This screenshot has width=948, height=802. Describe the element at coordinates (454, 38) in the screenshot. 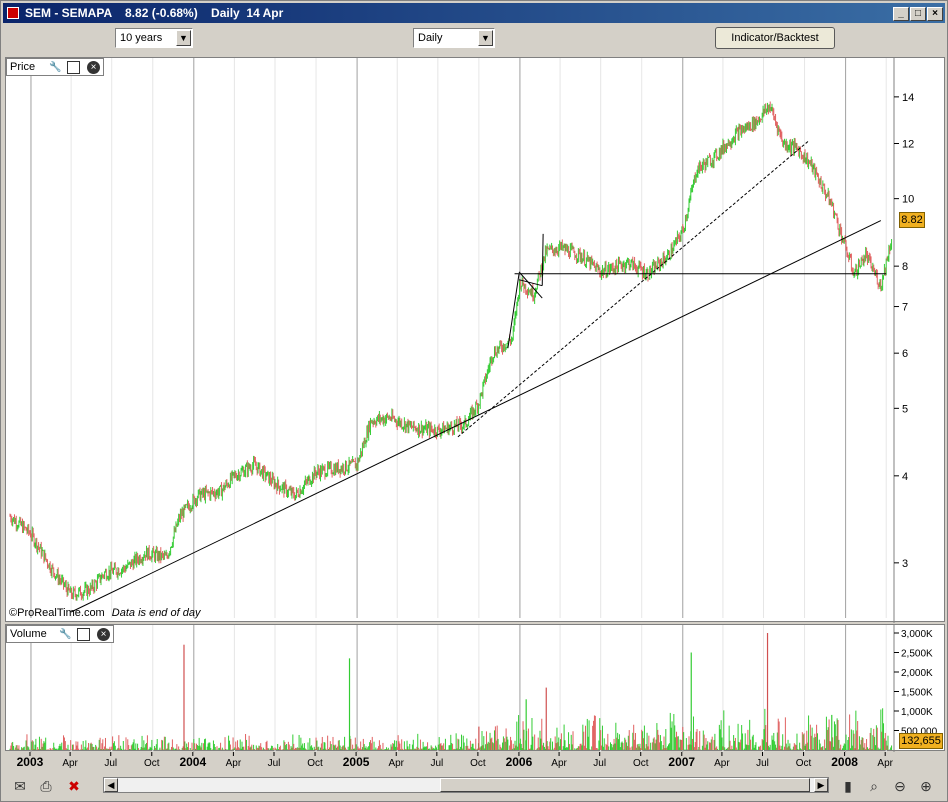

I see `interval-select: Daily ▼` at that location.